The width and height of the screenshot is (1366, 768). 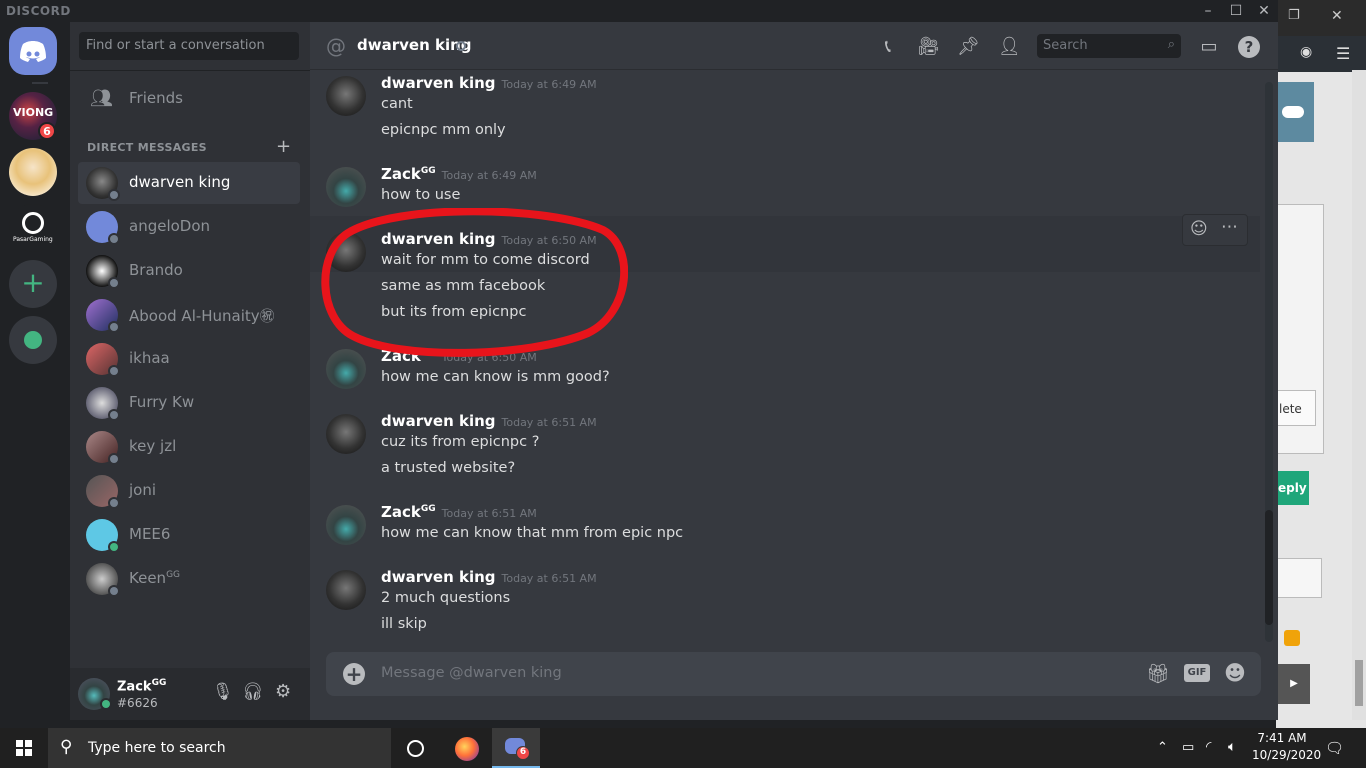 What do you see at coordinates (142, 686) in the screenshot?
I see `user-name: ZackGG` at bounding box center [142, 686].